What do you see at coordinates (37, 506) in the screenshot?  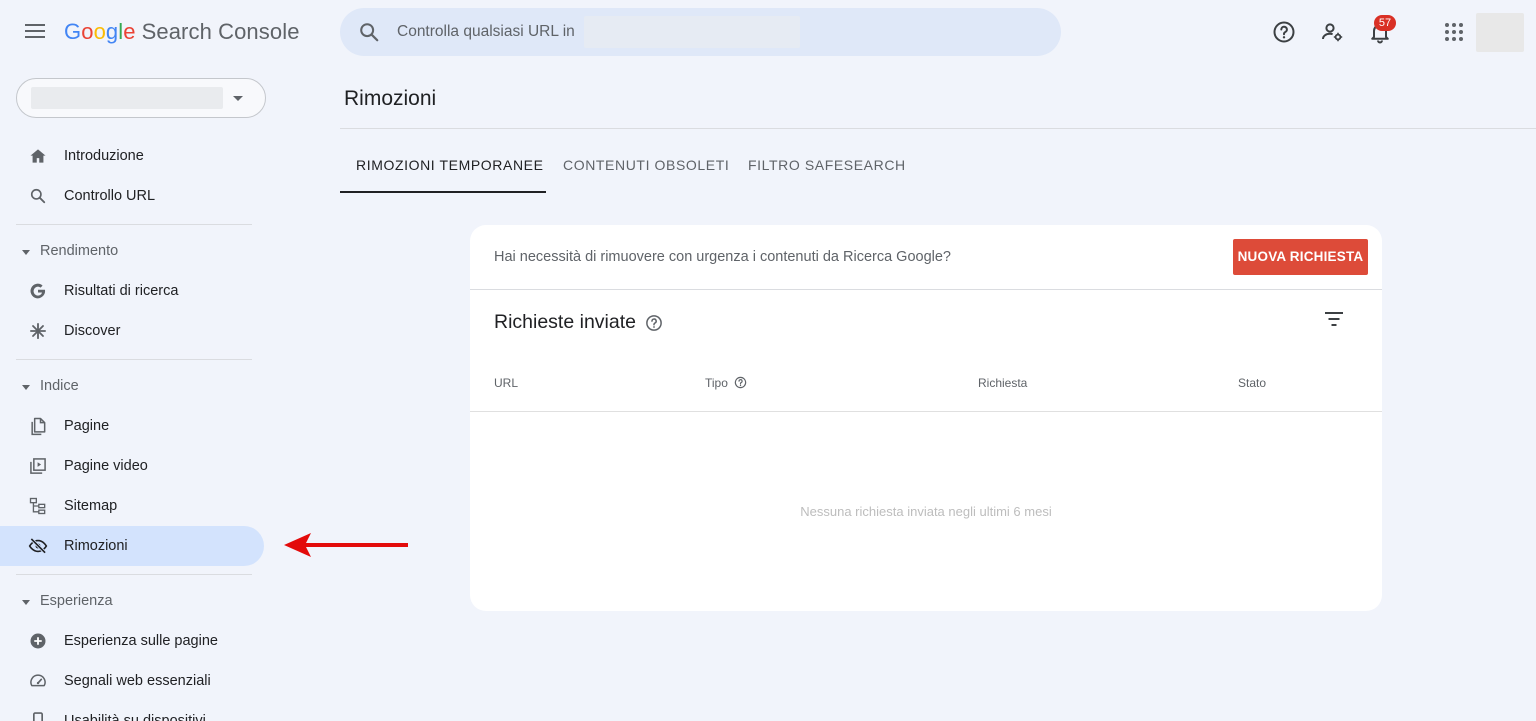 I see `sitemap-icon` at bounding box center [37, 506].